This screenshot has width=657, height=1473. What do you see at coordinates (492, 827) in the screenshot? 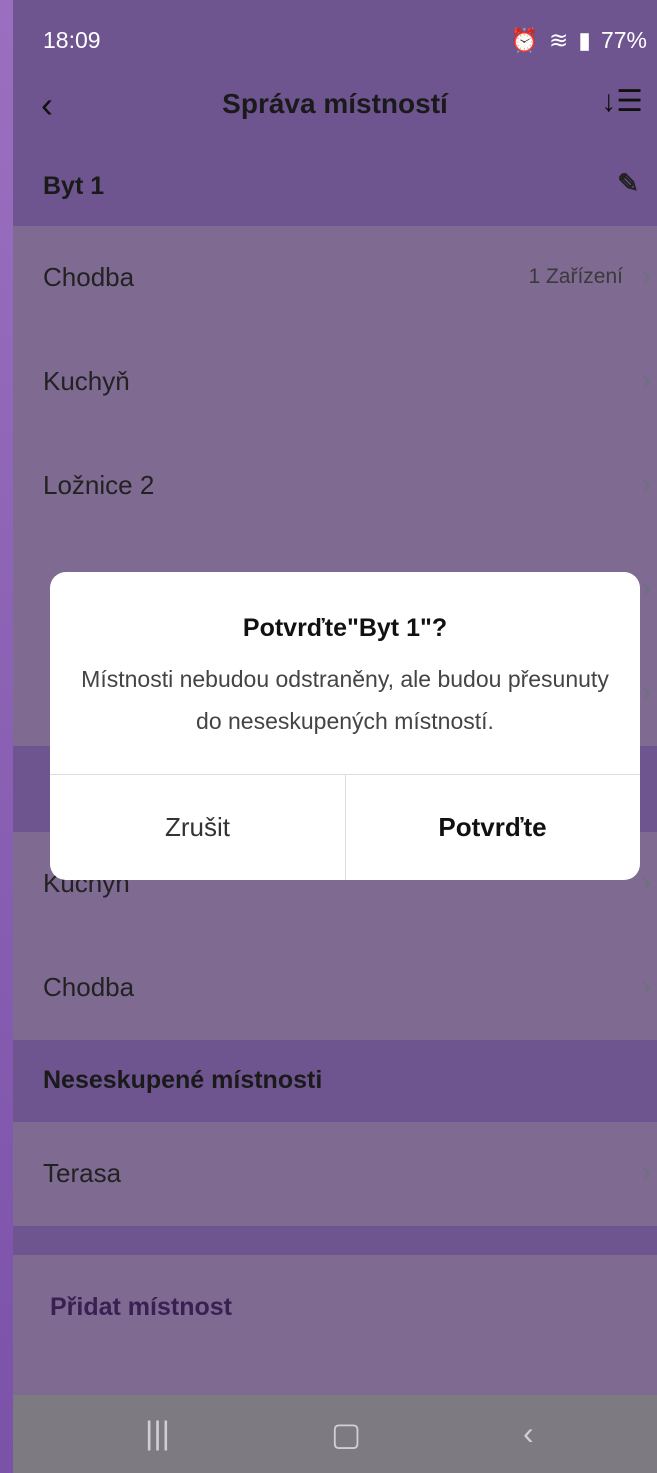
I see `confirm-button: Potvrďte` at bounding box center [492, 827].